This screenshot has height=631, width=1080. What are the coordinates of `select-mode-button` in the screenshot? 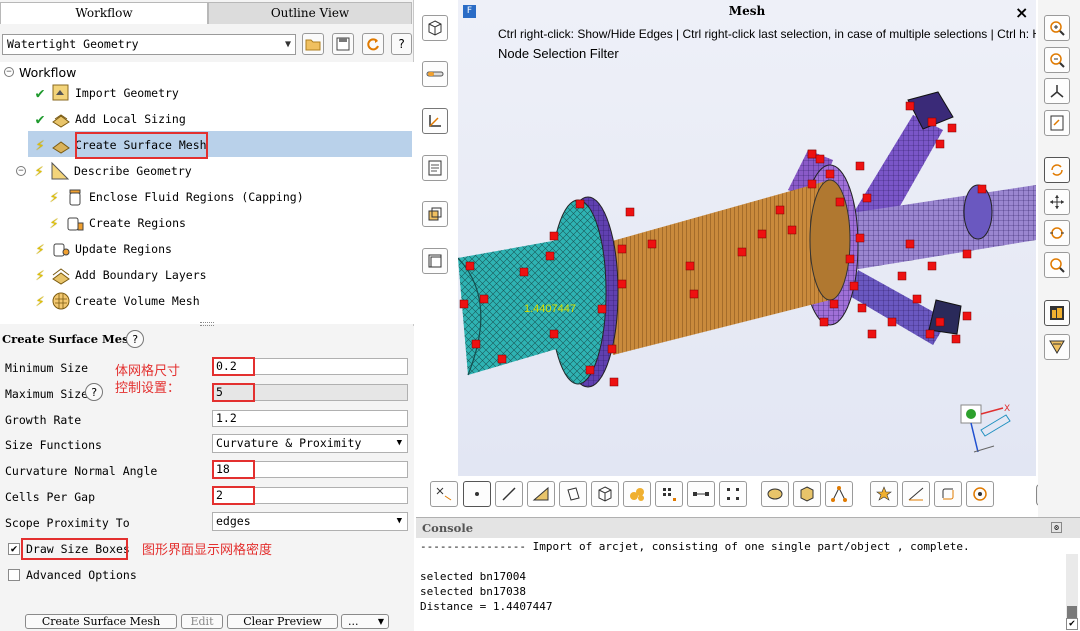 It's located at (444, 494).